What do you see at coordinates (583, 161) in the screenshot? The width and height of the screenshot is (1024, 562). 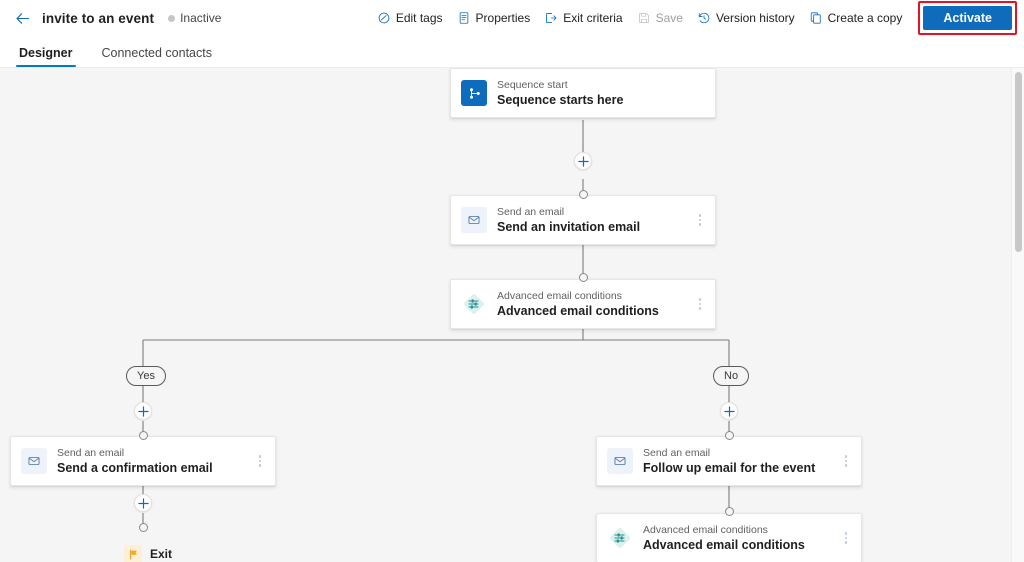 I see `add-step-button-after-start` at bounding box center [583, 161].